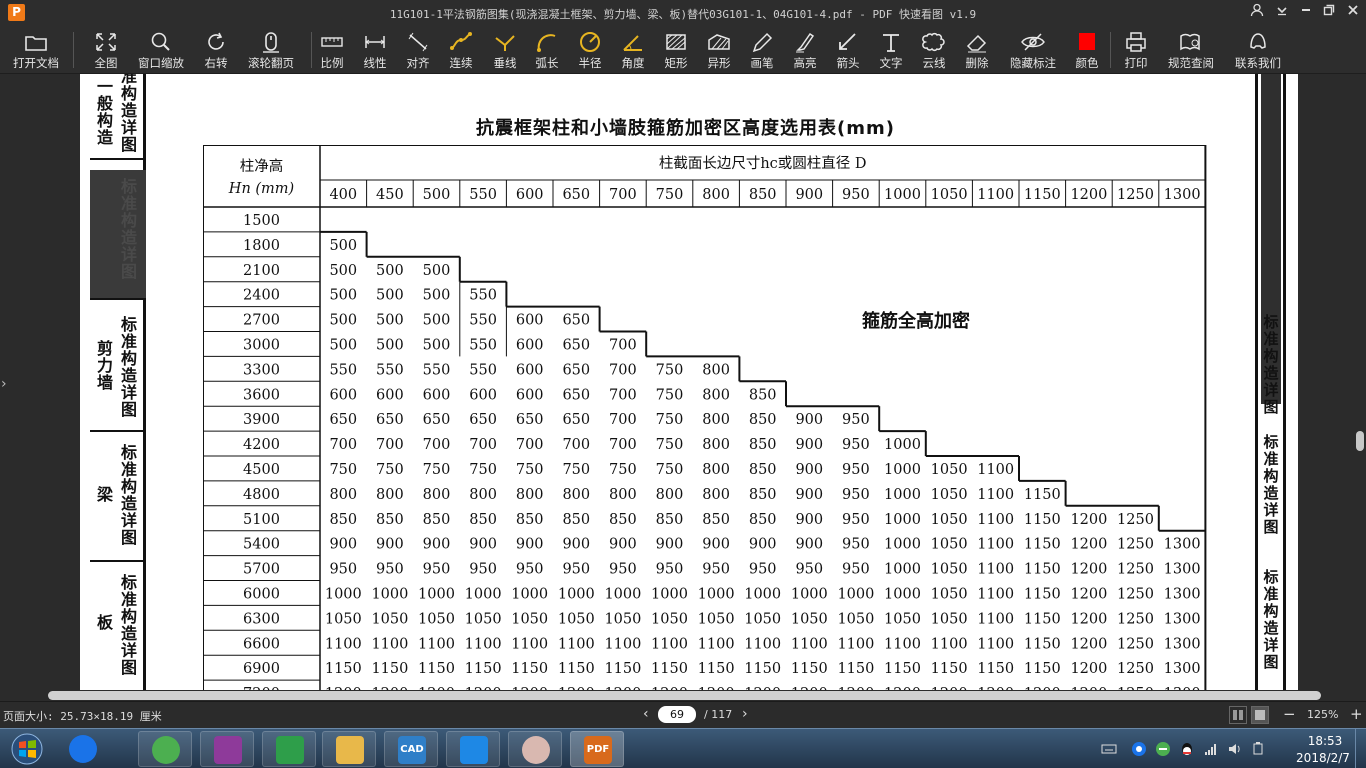 The height and width of the screenshot is (768, 1366). Describe the element at coordinates (411, 749) in the screenshot. I see `taskbar-app-cad-viewer: CAD` at that location.